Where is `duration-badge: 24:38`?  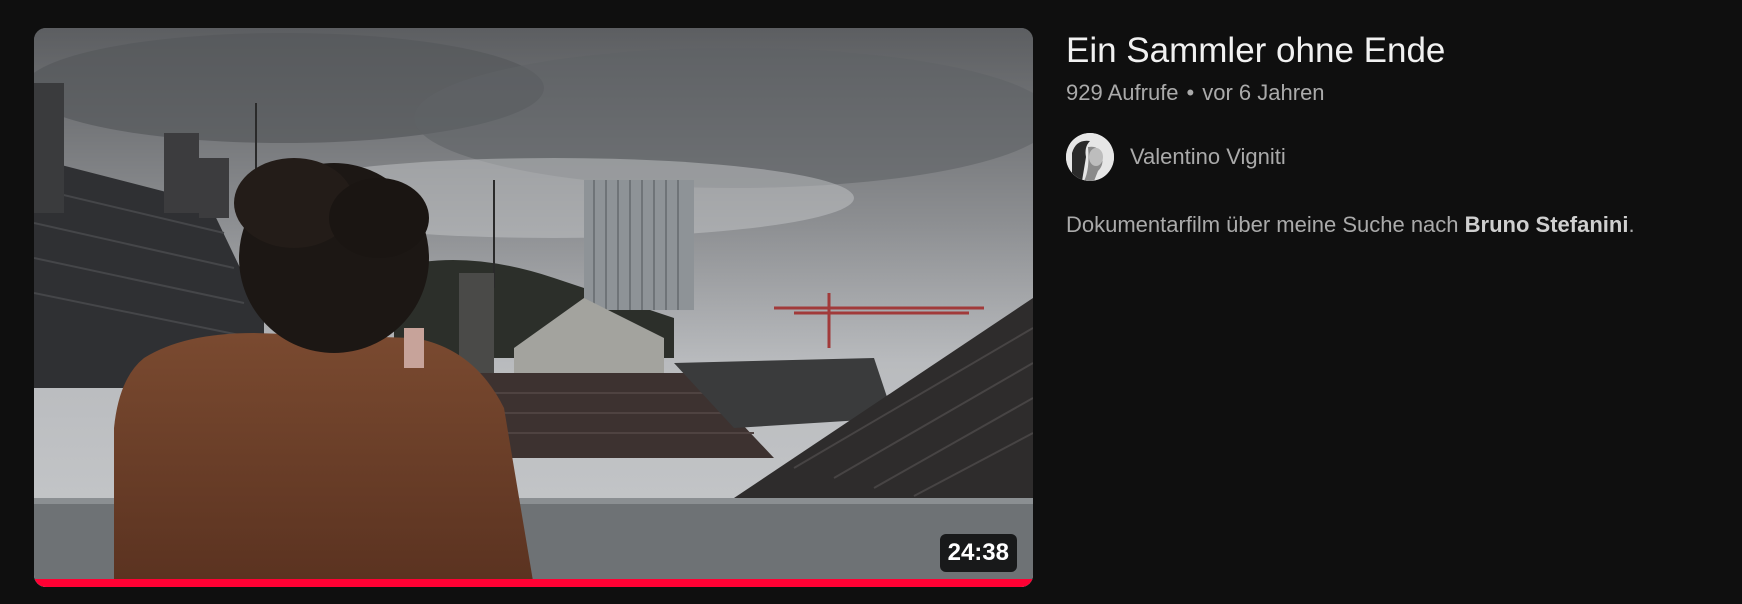
duration-badge: 24:38 is located at coordinates (978, 553).